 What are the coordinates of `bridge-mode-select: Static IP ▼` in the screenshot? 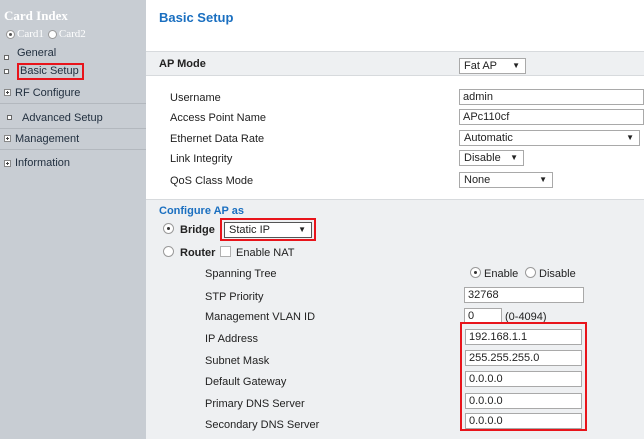 It's located at (268, 230).